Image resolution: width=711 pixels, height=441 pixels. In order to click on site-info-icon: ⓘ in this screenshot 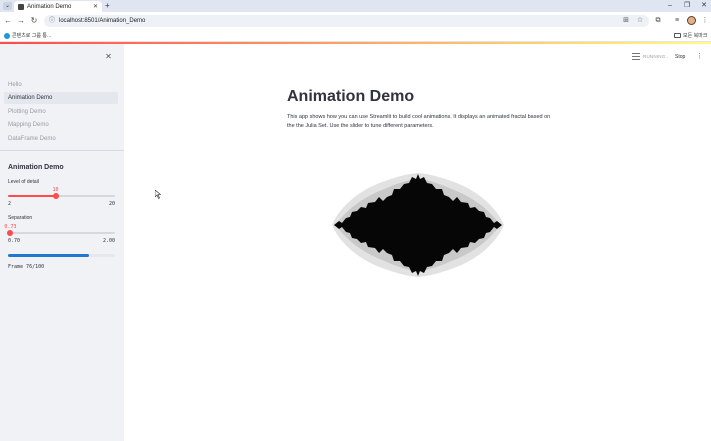, I will do `click(52, 21)`.